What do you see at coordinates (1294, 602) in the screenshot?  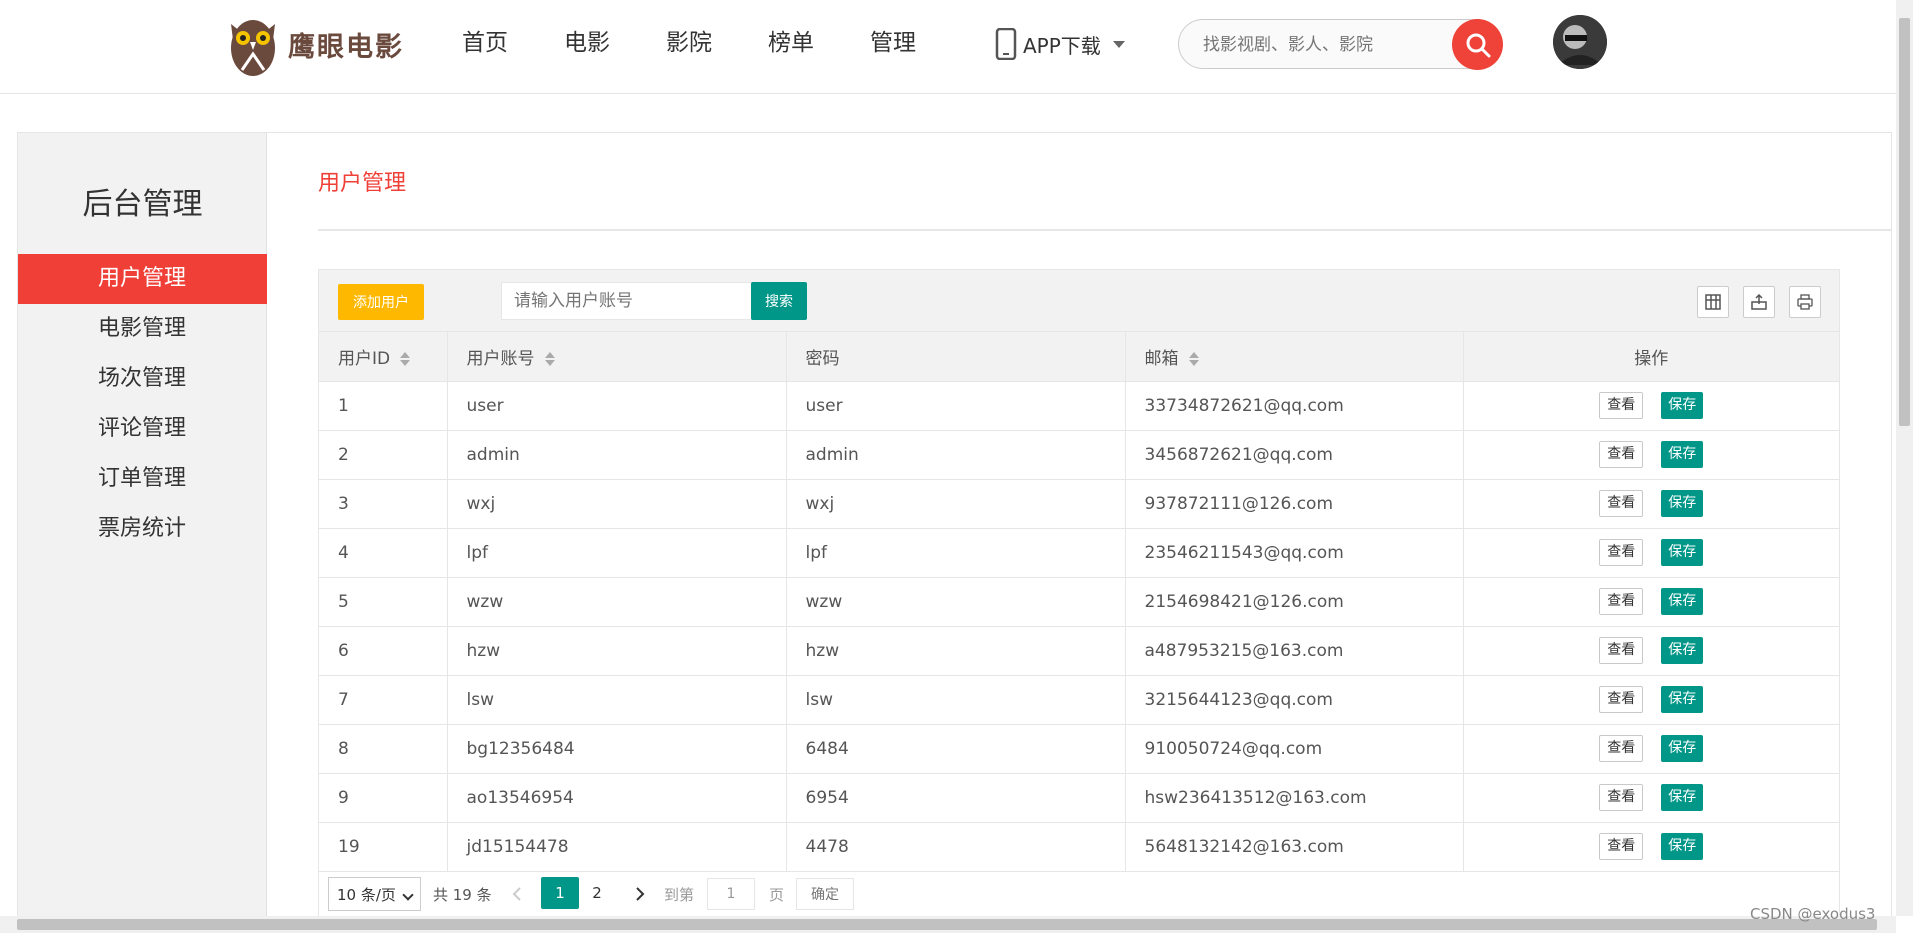 I see `cell-email: 2154698421@126.com` at bounding box center [1294, 602].